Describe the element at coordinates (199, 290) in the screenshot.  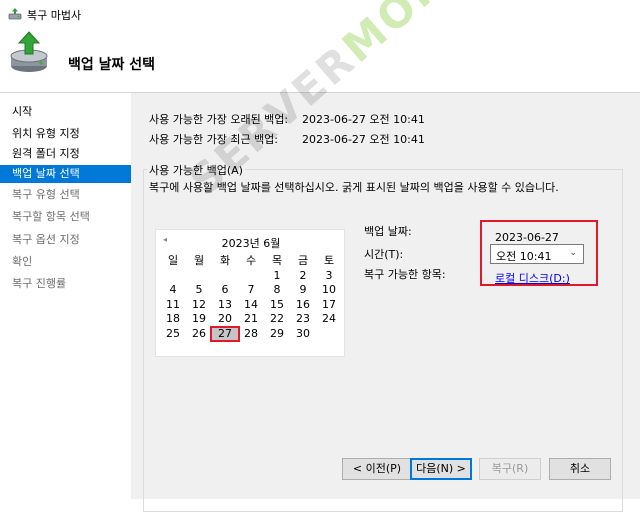
I see `calendar-day: 5` at that location.